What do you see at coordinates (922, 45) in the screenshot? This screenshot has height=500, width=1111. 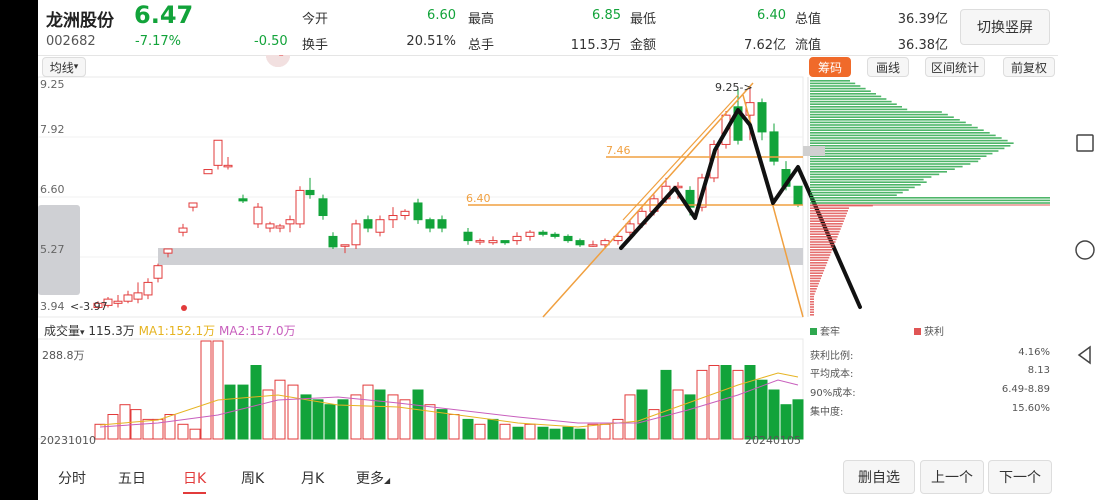 I see `value-float-value: 36.38亿` at bounding box center [922, 45].